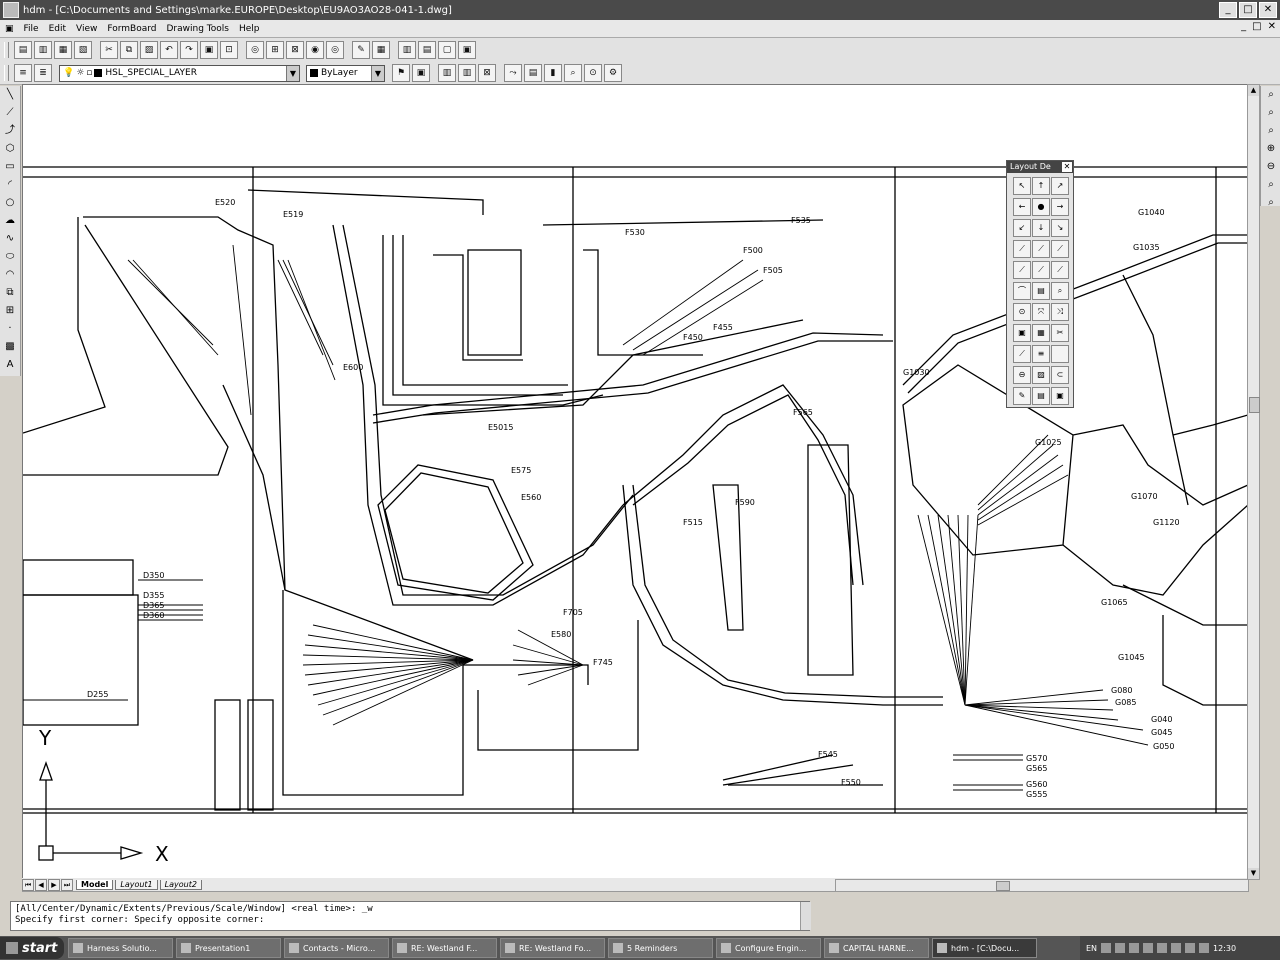 The width and height of the screenshot is (1280, 960). What do you see at coordinates (487, 73) in the screenshot?
I see `x-box-icon: ⊠` at bounding box center [487, 73].